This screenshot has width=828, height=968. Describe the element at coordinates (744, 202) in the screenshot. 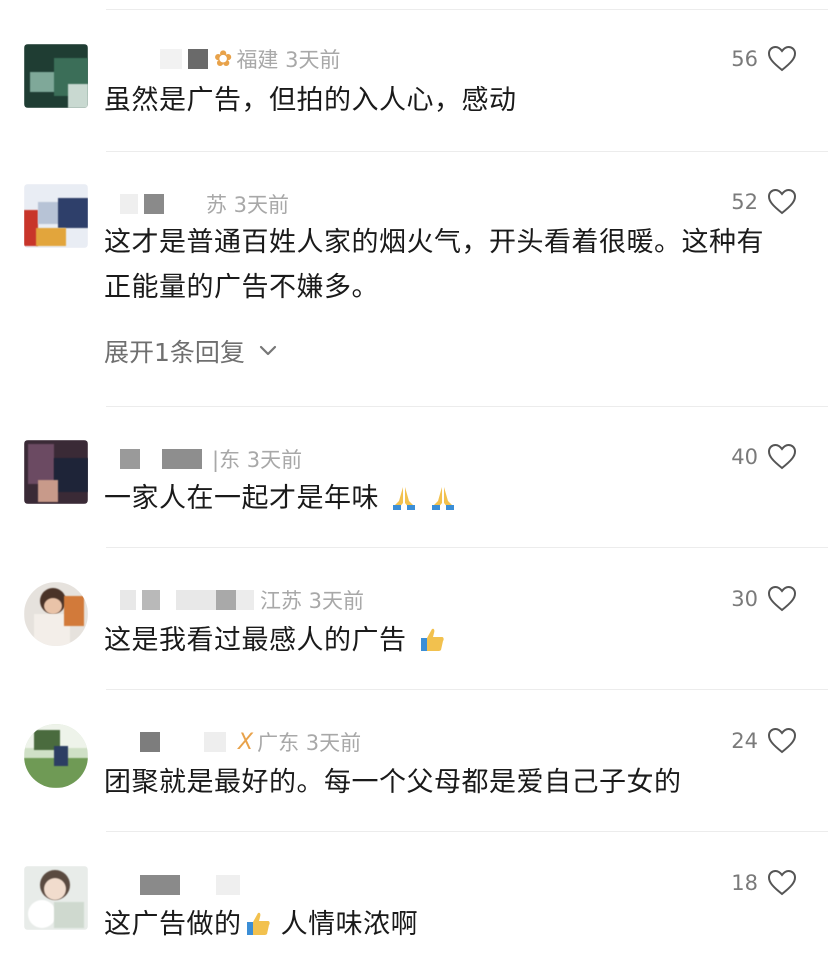

I see `like-count: 52` at that location.